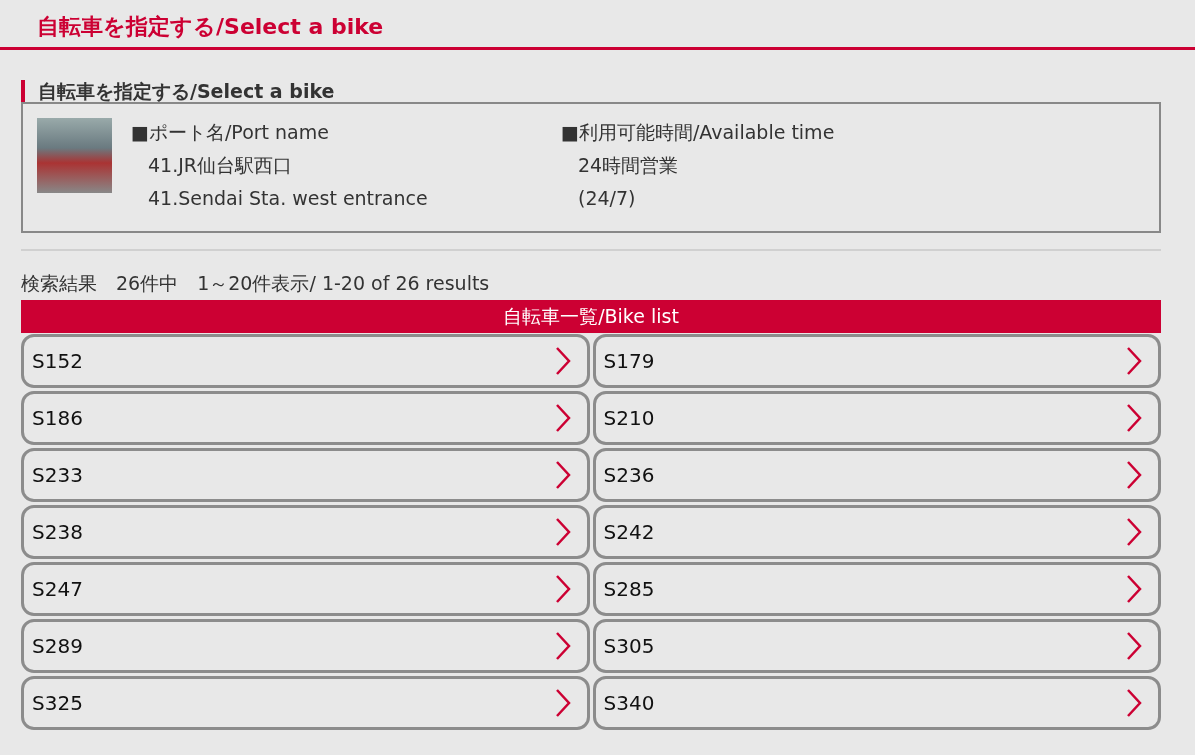 This screenshot has height=755, width=1195. What do you see at coordinates (220, 165) in the screenshot?
I see `port-name-value: 41.JR仙台駅西口` at bounding box center [220, 165].